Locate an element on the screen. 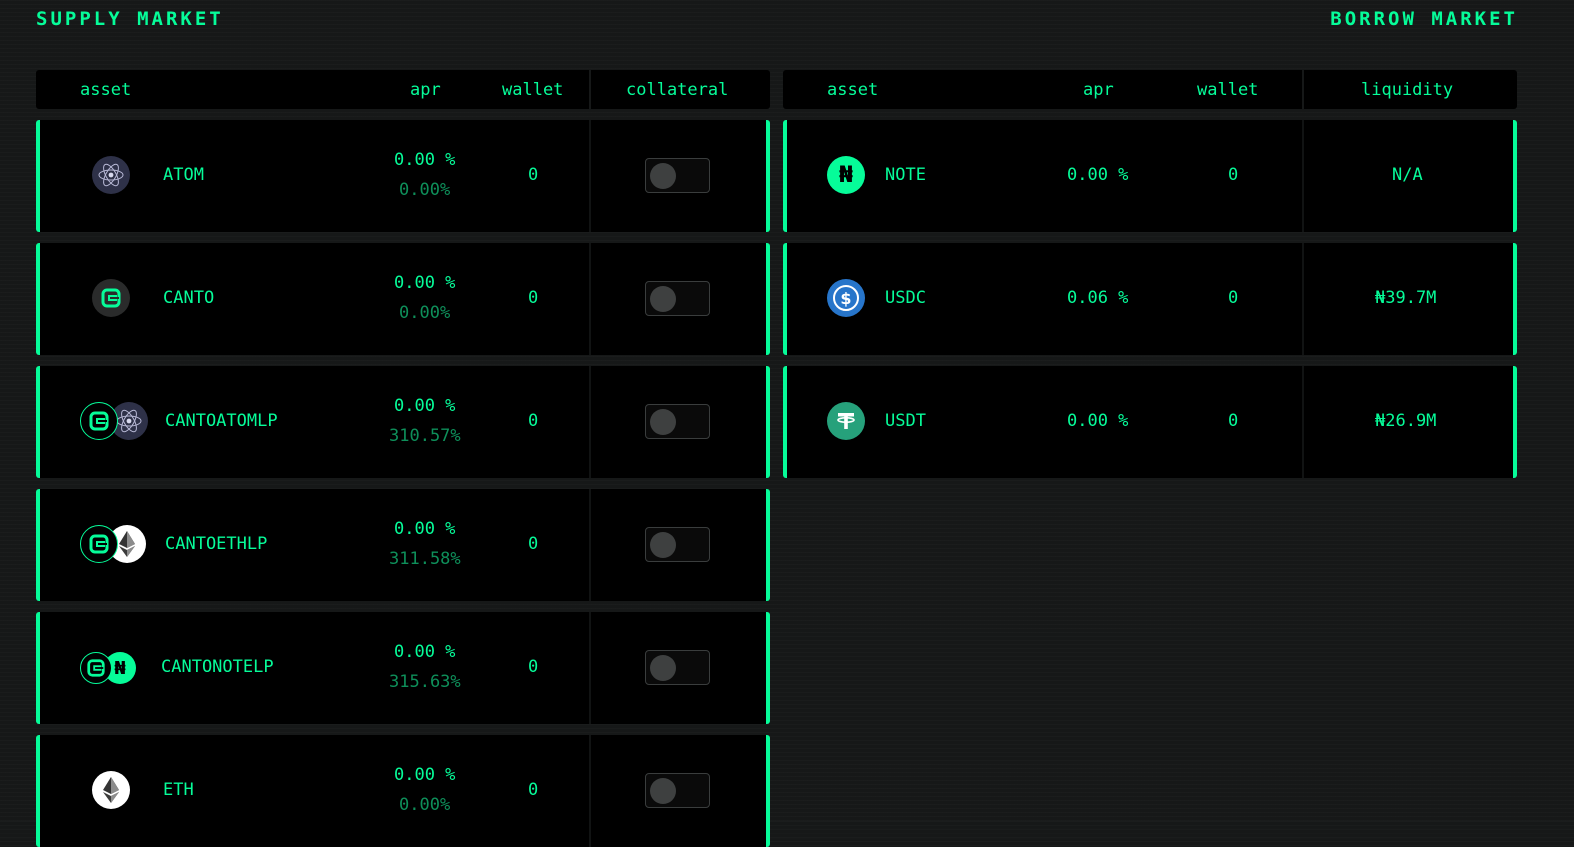 This screenshot has width=1574, height=847. apr-reward: 311.58% is located at coordinates (425, 559).